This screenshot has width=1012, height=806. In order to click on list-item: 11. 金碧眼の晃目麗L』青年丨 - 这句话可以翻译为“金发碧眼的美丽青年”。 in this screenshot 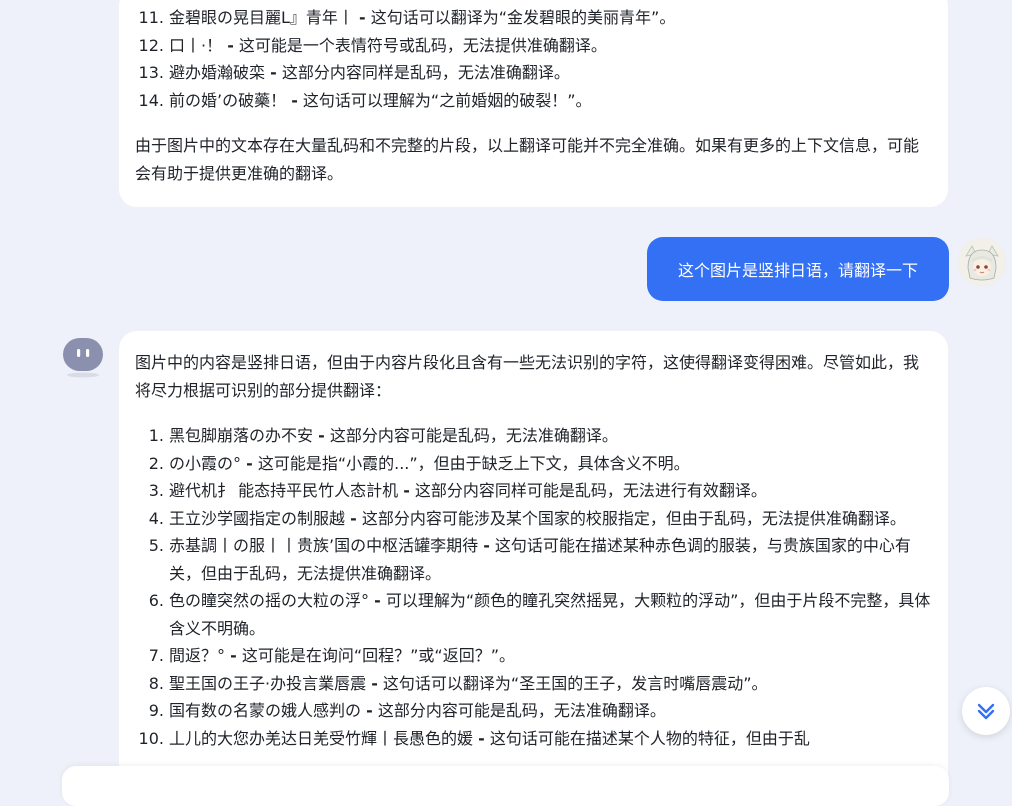, I will do `click(407, 17)`.